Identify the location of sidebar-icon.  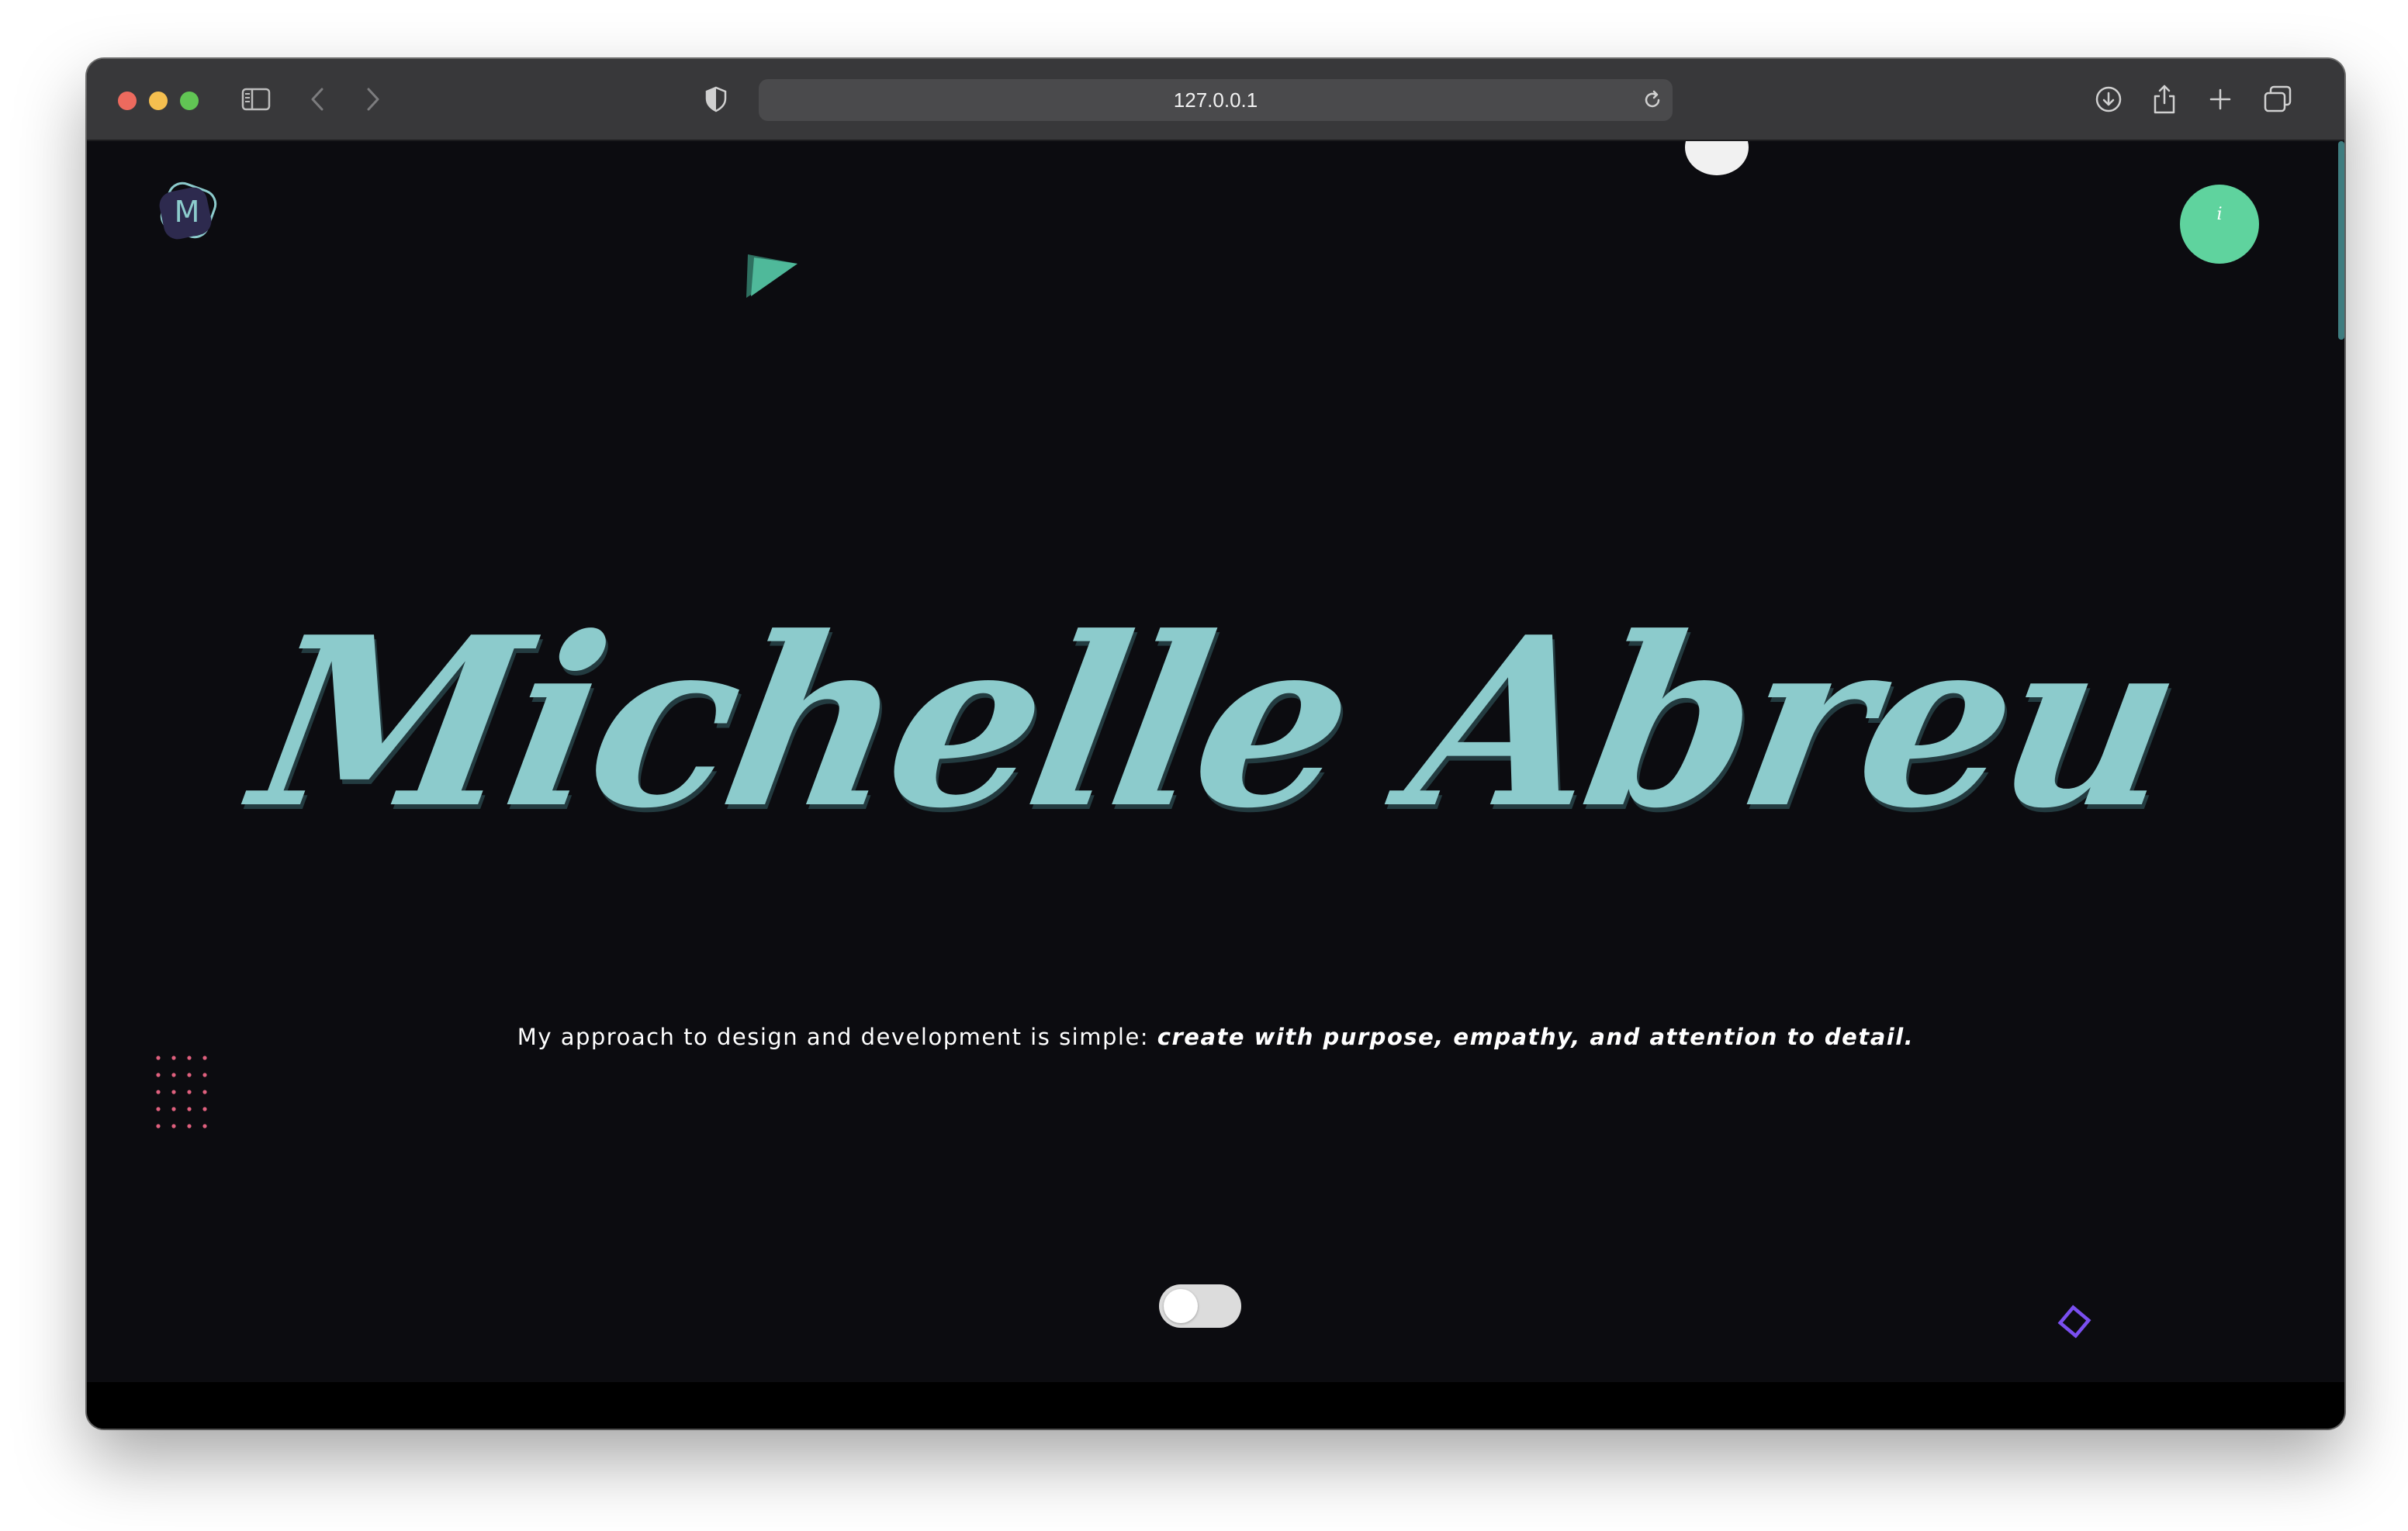
(256, 99).